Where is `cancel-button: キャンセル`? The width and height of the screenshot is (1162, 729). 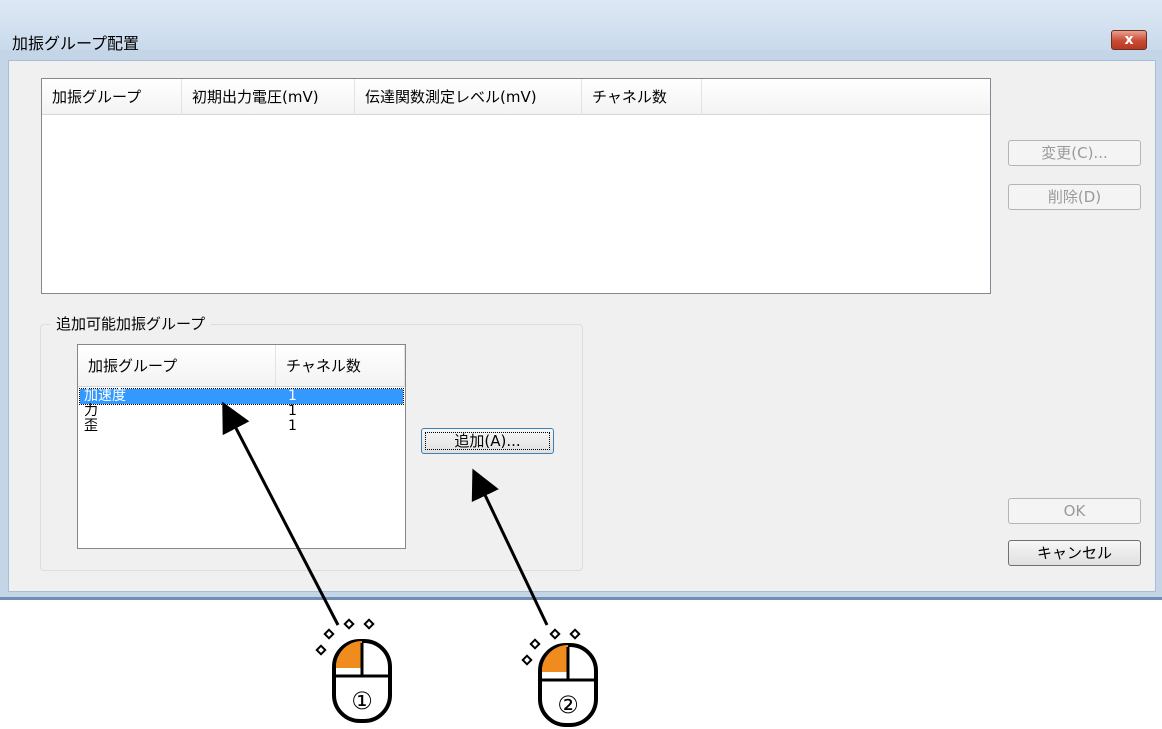 cancel-button: キャンセル is located at coordinates (1074, 553).